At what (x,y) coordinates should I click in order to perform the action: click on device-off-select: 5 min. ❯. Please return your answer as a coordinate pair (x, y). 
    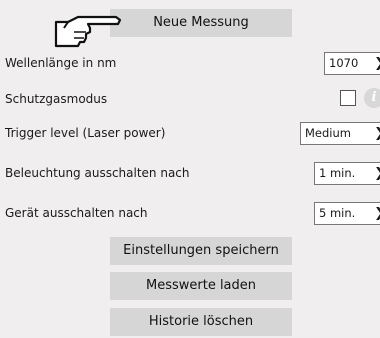
    Looking at the image, I should click on (347, 213).